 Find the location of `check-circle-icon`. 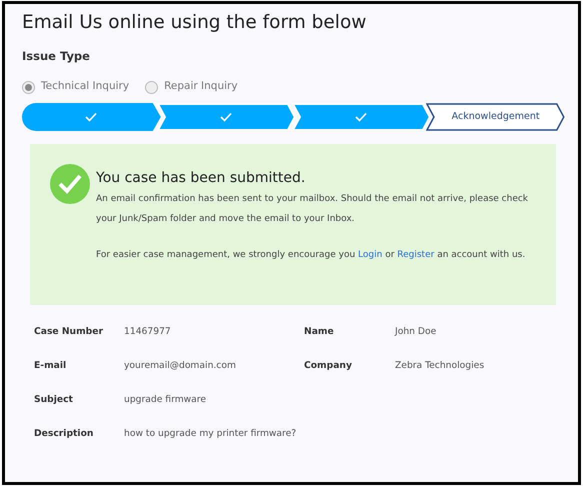

check-circle-icon is located at coordinates (70, 184).